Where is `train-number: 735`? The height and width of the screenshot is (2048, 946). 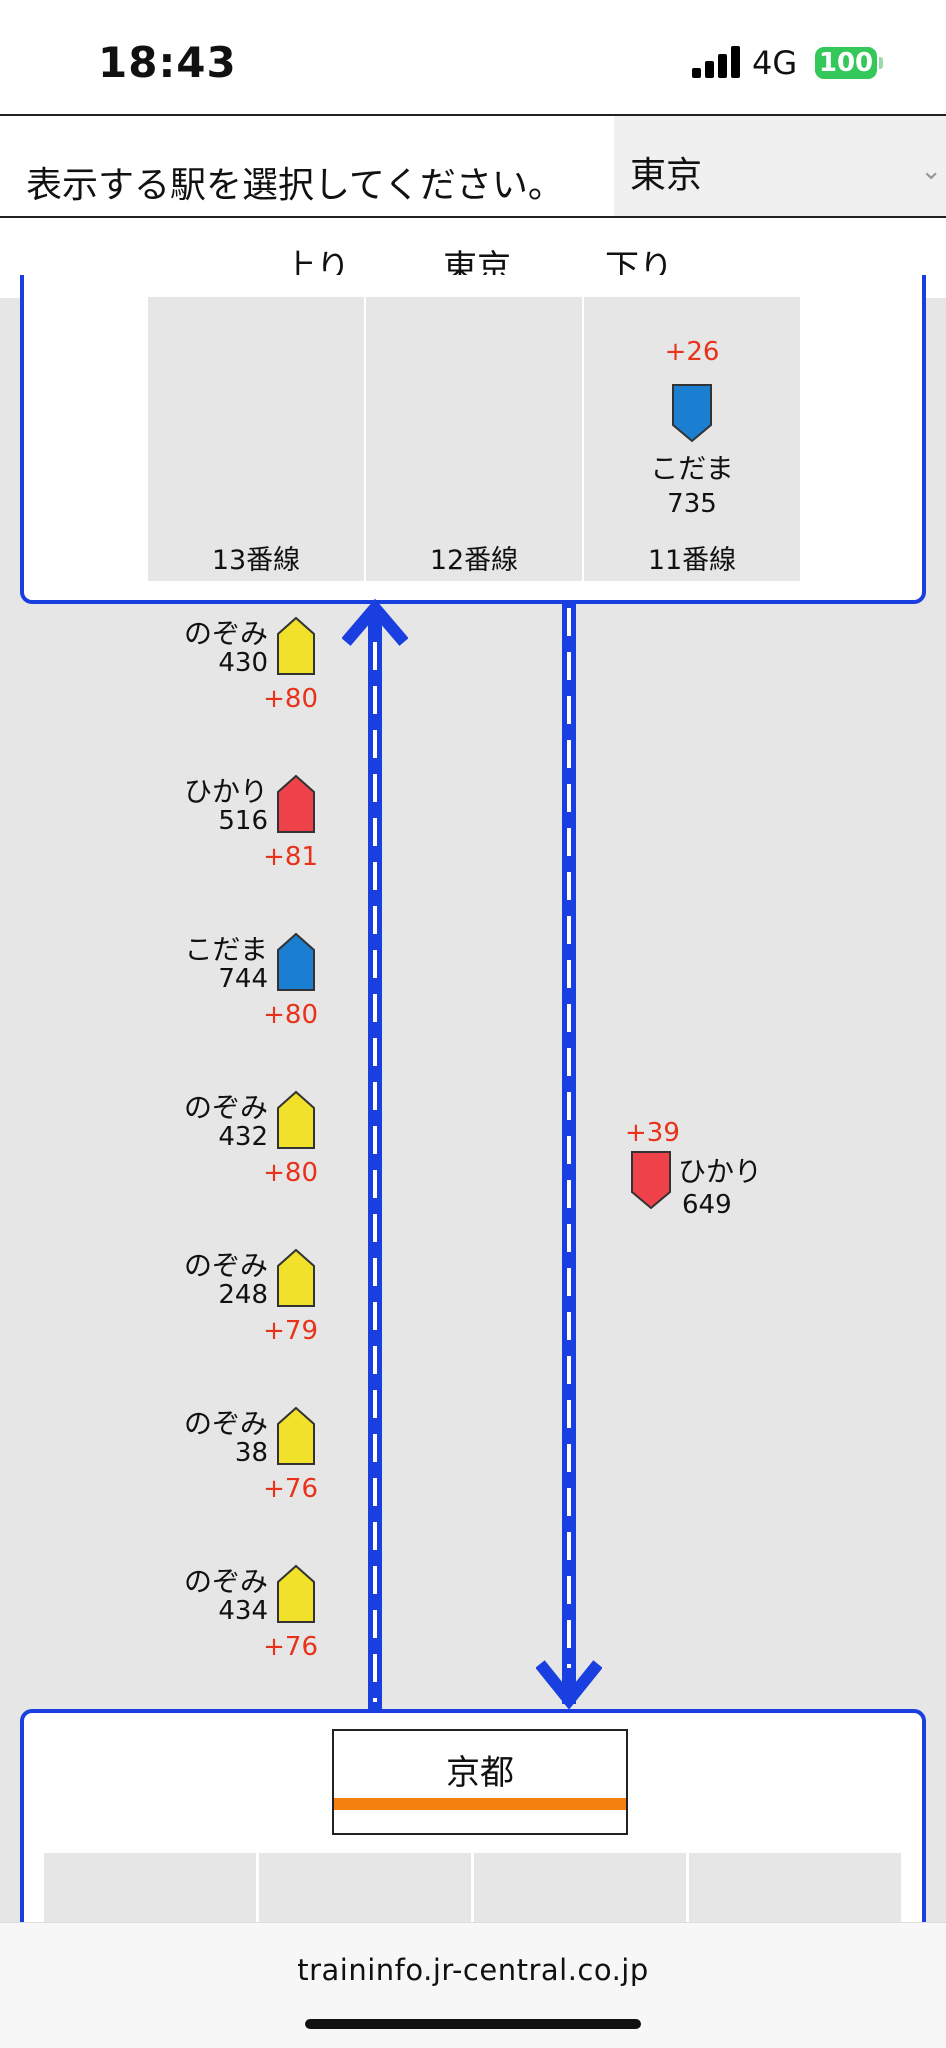 train-number: 735 is located at coordinates (692, 504).